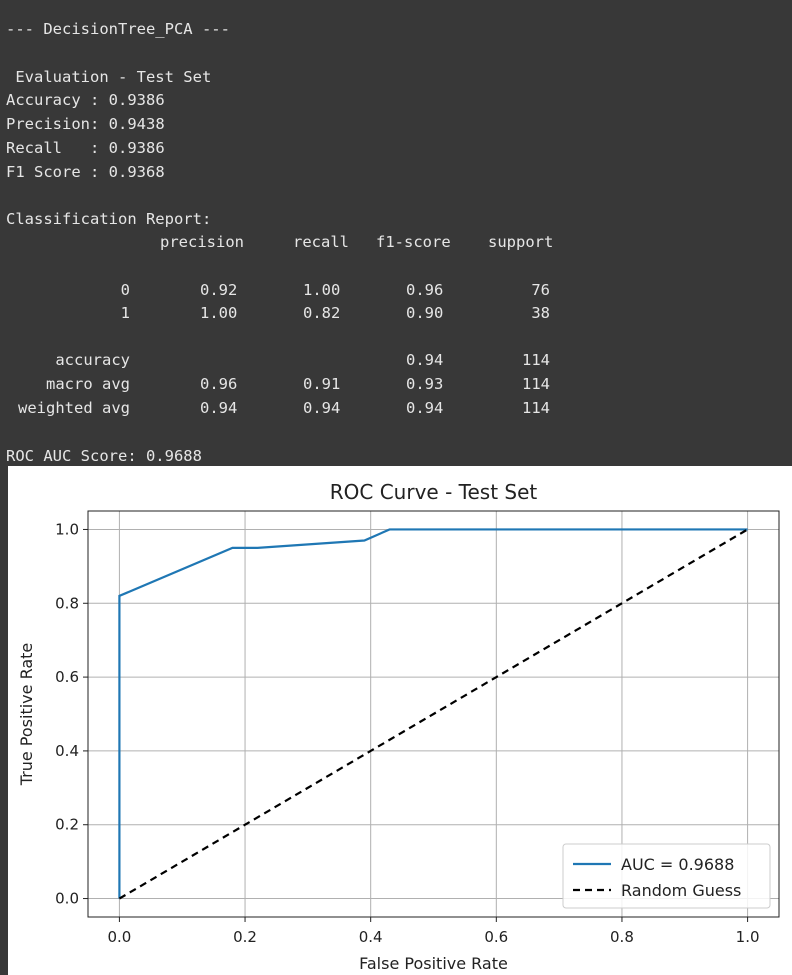  Describe the element at coordinates (136, 124) in the screenshot. I see `metric-value: 0.9438` at that location.